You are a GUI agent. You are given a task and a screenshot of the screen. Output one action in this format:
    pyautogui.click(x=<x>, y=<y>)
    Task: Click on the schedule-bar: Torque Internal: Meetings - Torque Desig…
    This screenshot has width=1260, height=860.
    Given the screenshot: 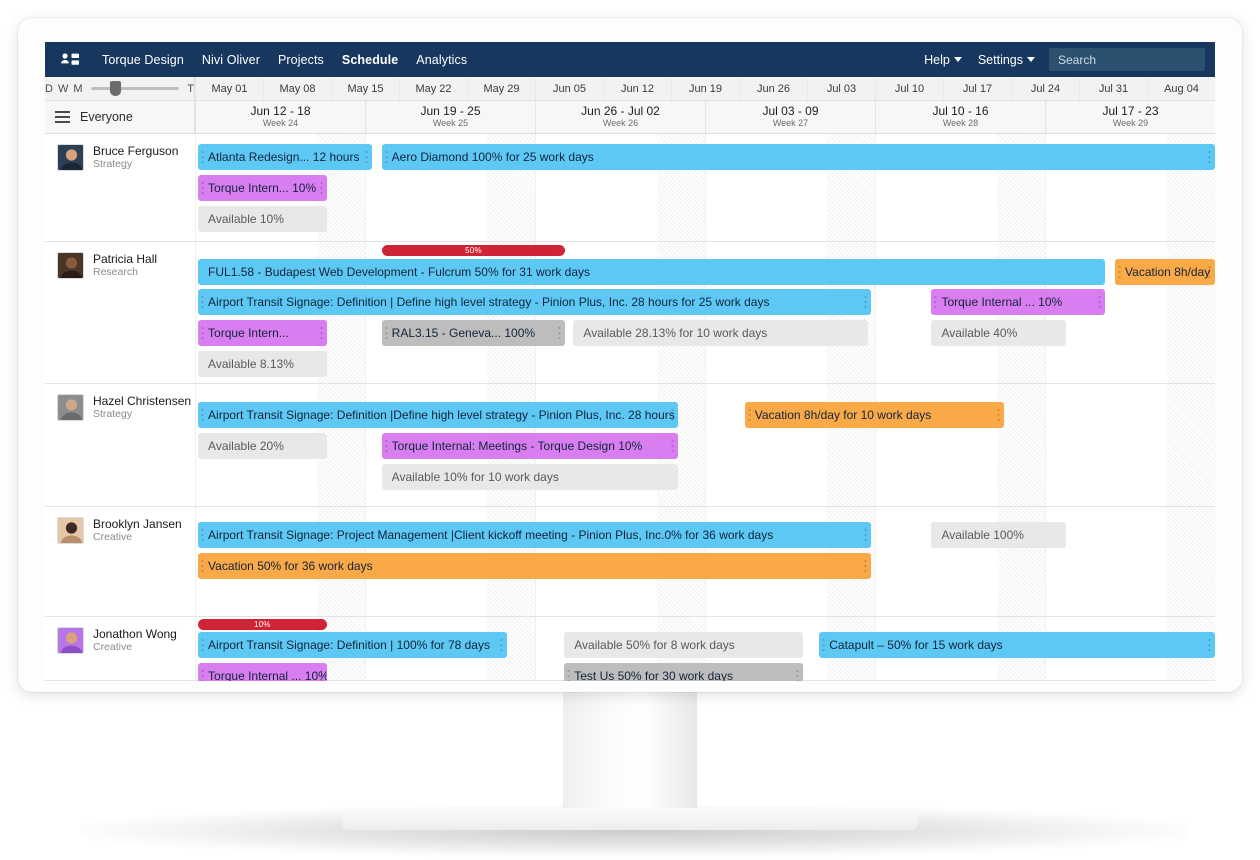 What is the action you would take?
    pyautogui.click(x=530, y=446)
    